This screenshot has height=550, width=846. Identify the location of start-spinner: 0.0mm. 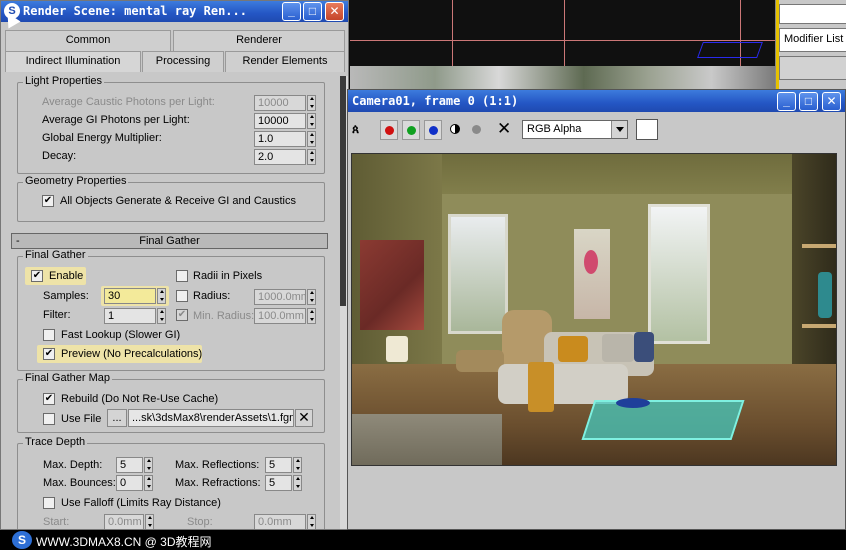
(129, 521).